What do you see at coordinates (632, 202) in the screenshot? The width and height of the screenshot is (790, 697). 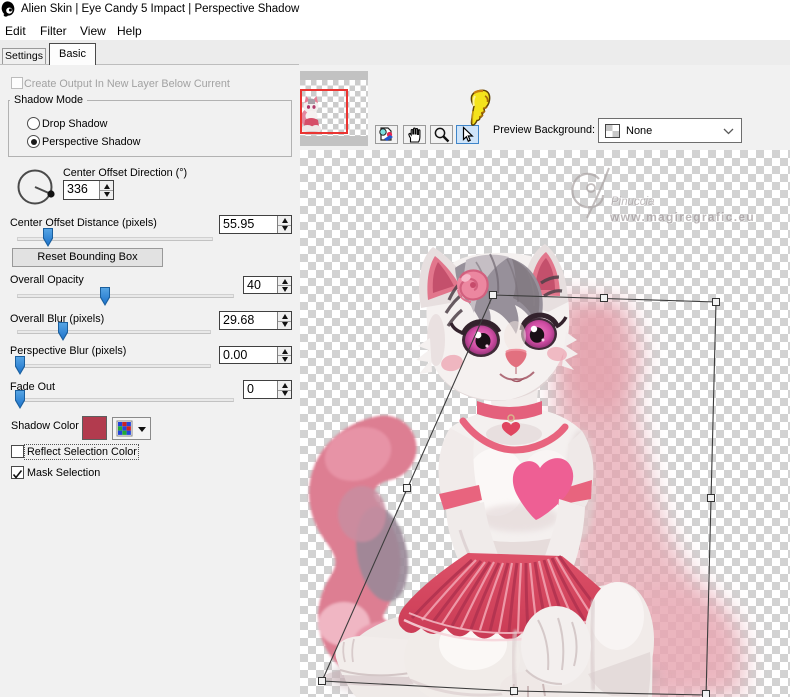 I see `svg-text: Pinuccia` at bounding box center [632, 202].